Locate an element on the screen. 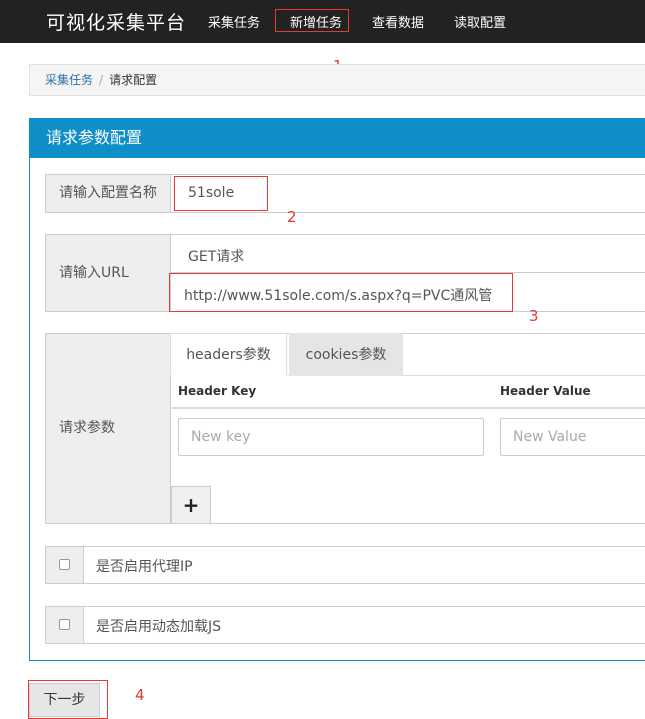 This screenshot has height=719, width=645. proxy-option-label: 是否启用代理IP is located at coordinates (144, 567).